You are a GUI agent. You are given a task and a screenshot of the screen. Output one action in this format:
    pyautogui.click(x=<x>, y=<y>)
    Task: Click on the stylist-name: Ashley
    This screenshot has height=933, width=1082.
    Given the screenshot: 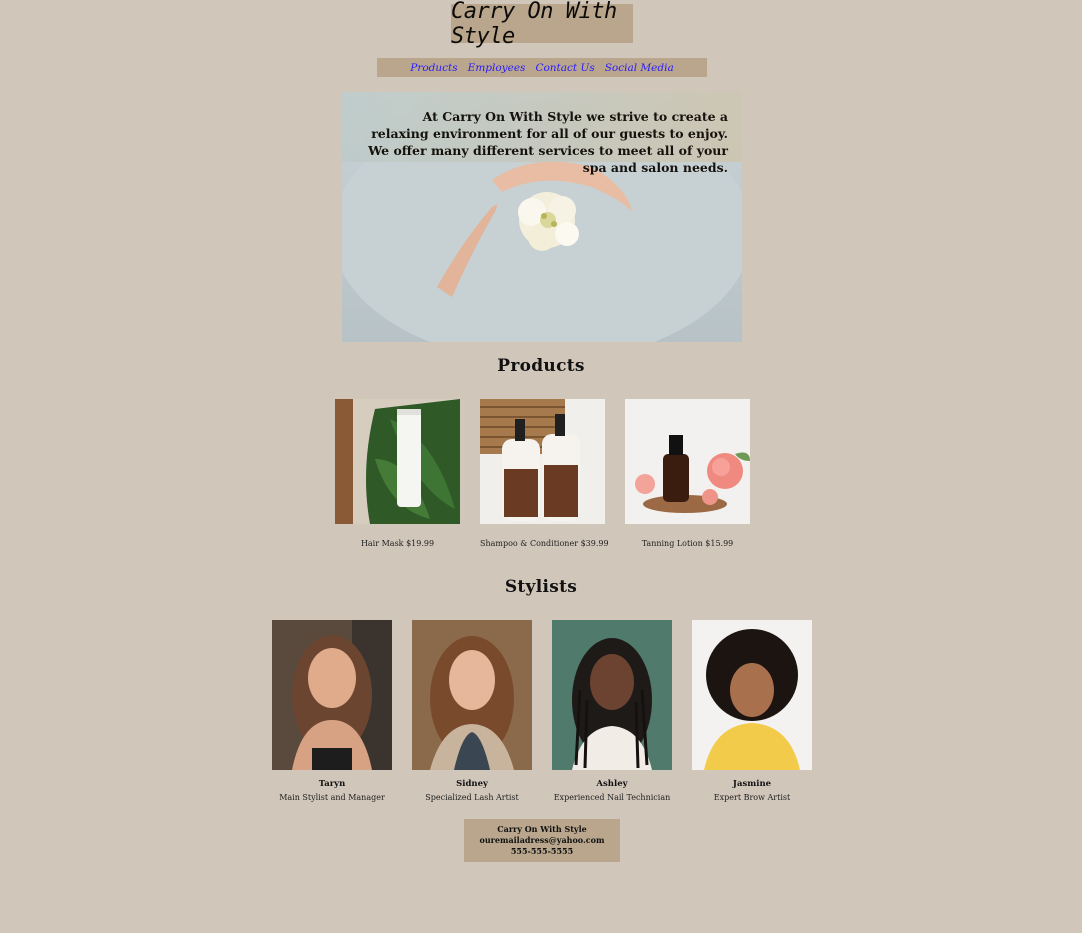 What is the action you would take?
    pyautogui.click(x=612, y=784)
    